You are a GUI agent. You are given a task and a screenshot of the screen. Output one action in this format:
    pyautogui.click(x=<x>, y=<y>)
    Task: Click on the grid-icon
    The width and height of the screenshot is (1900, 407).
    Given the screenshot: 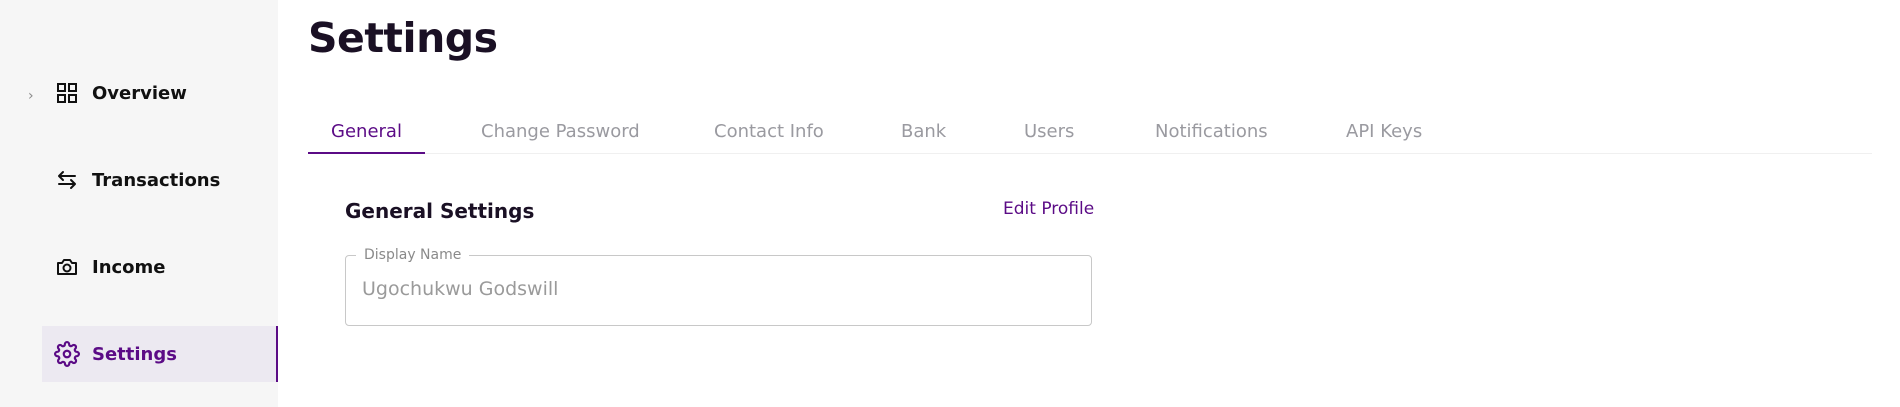 What is the action you would take?
    pyautogui.click(x=67, y=93)
    